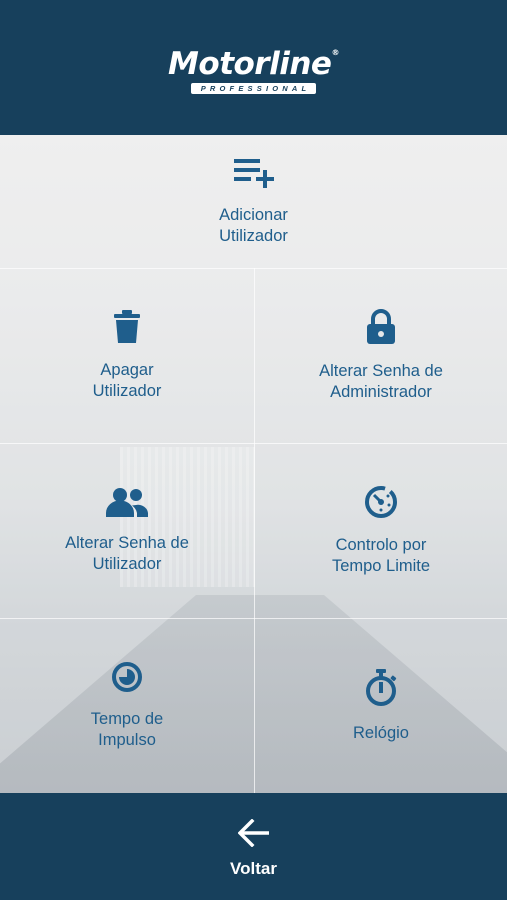 The height and width of the screenshot is (900, 507). I want to click on back-button: Voltar, so click(253, 846).